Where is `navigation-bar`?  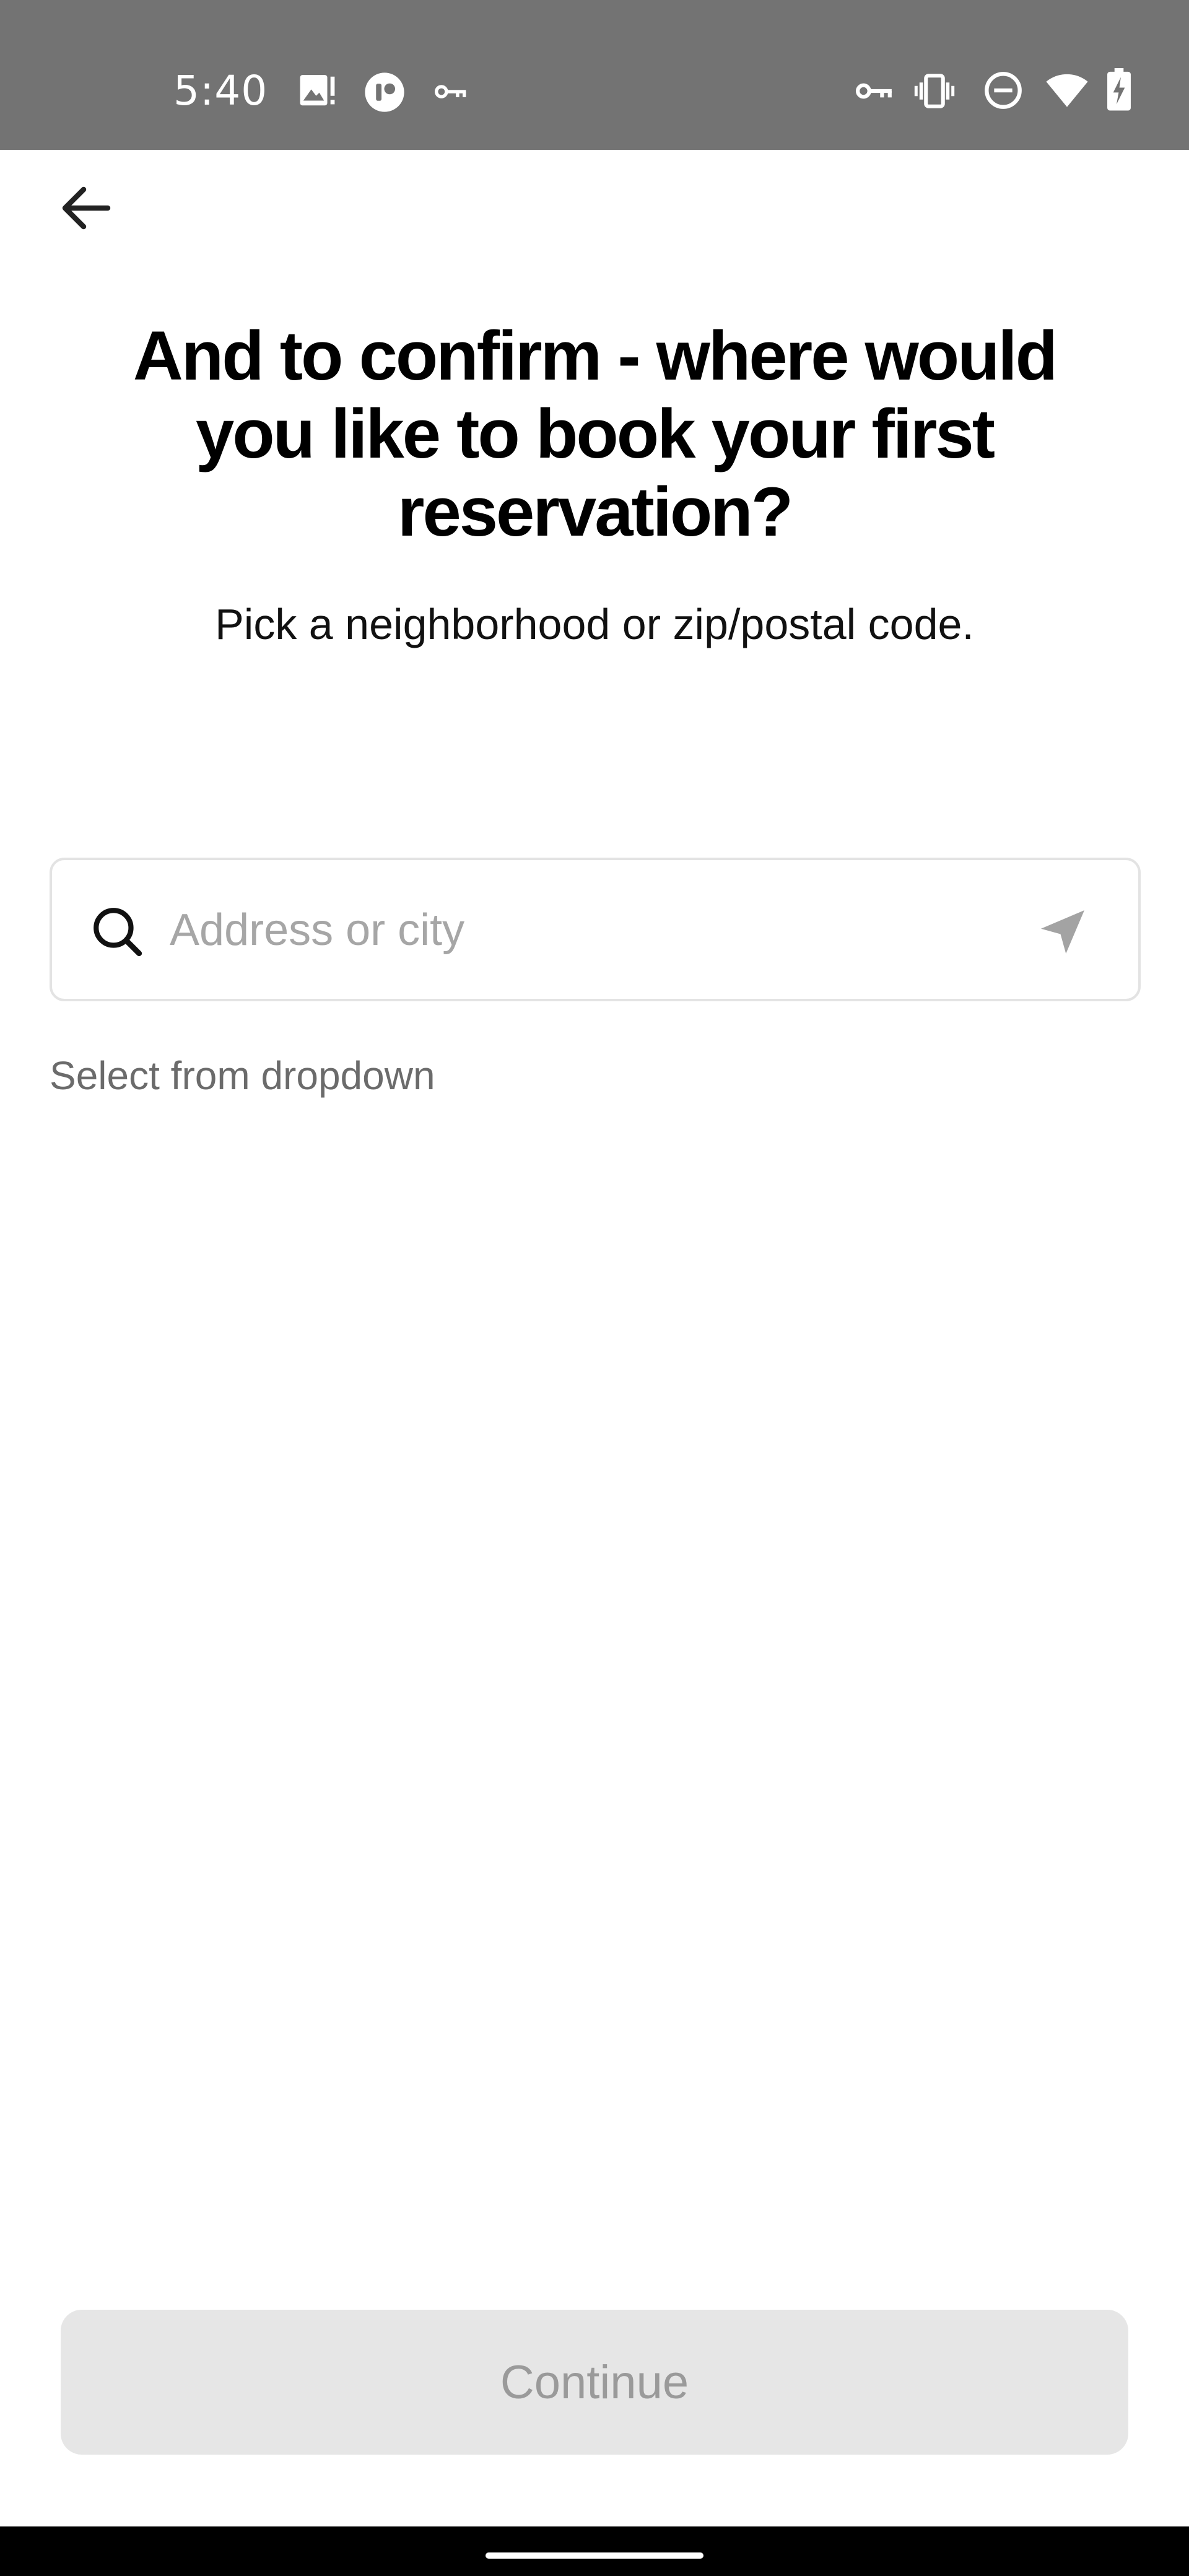 navigation-bar is located at coordinates (594, 2551).